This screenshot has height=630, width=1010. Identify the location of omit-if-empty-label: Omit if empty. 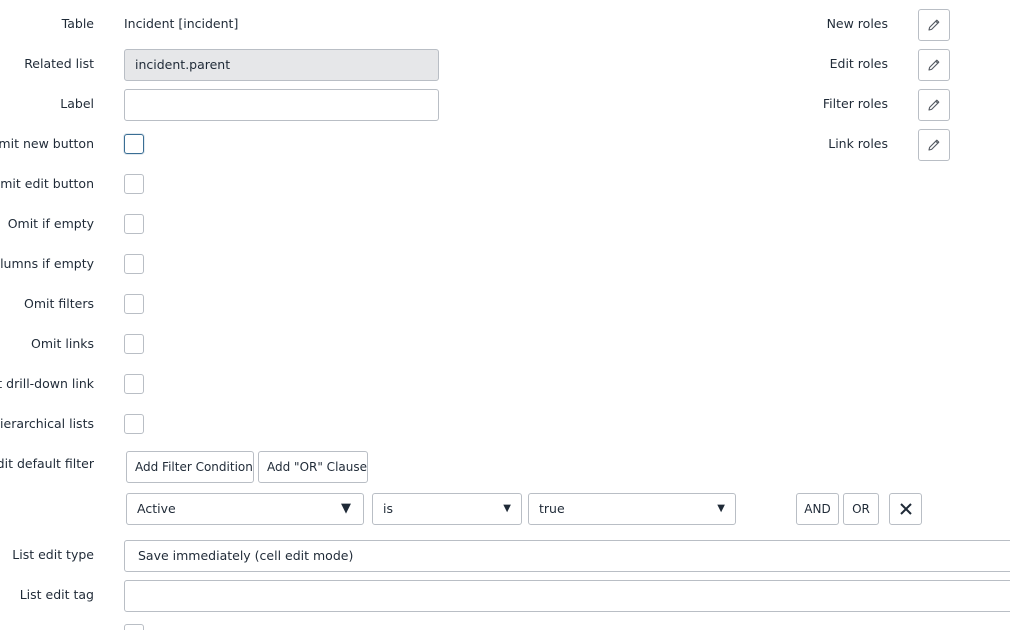
(50, 223).